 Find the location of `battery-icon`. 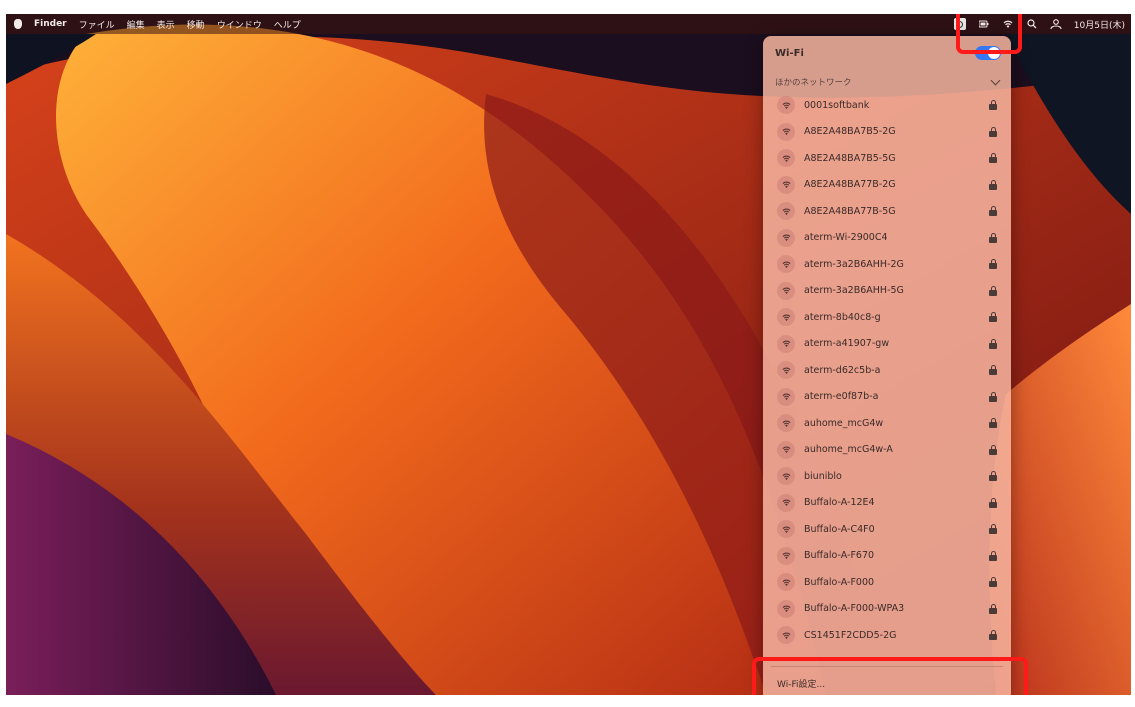

battery-icon is located at coordinates (984, 24).